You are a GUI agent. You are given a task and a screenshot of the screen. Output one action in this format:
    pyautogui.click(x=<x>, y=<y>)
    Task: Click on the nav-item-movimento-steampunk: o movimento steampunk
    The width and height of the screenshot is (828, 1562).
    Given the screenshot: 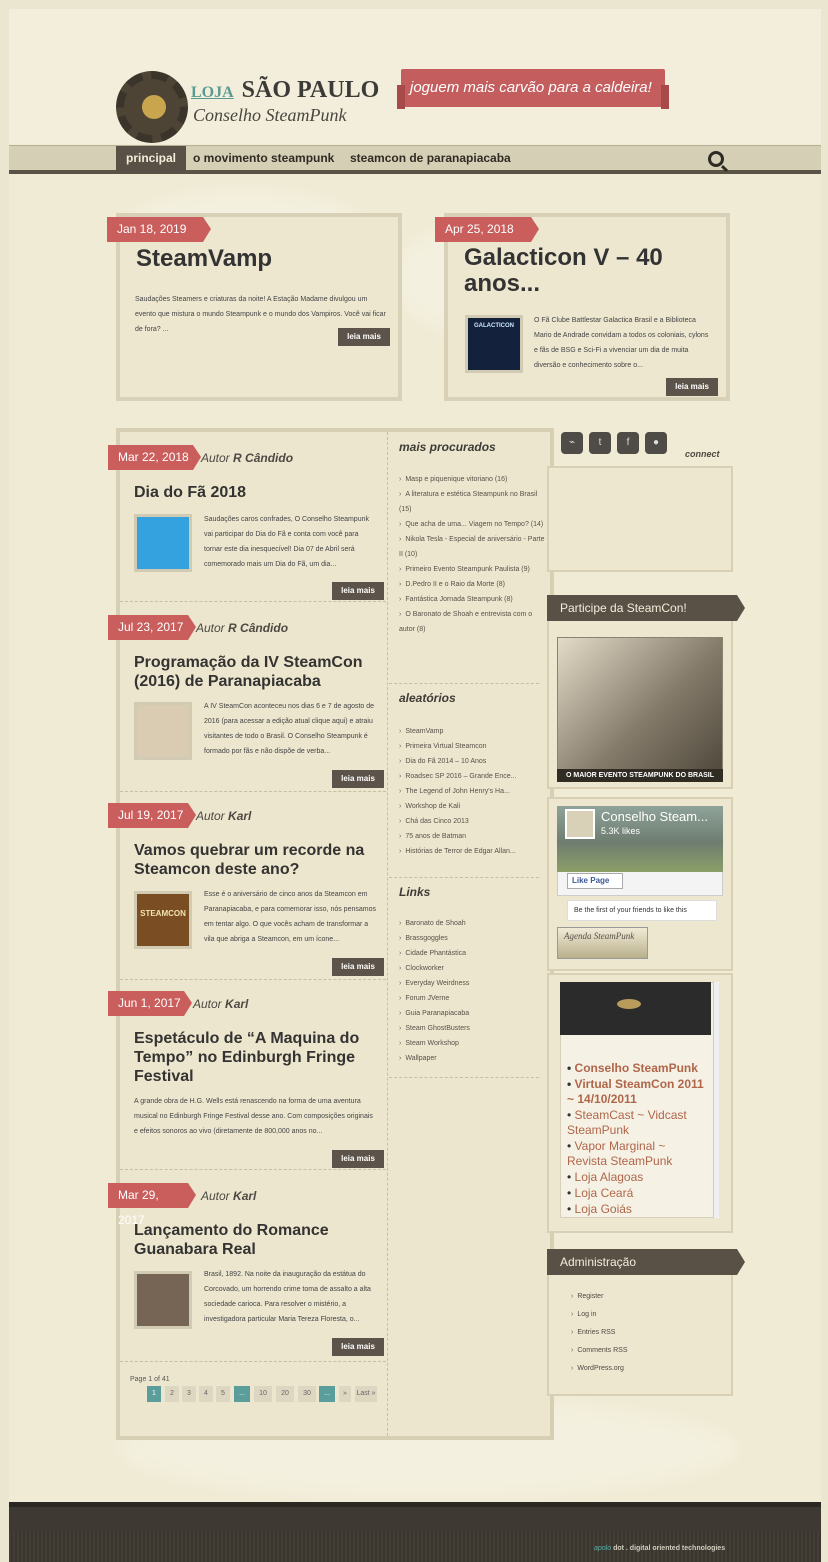 What is the action you would take?
    pyautogui.click(x=263, y=158)
    